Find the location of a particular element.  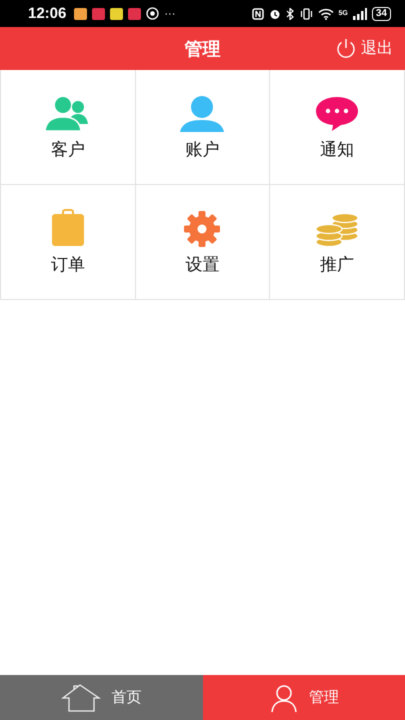

logout-button: 退出 is located at coordinates (364, 48).